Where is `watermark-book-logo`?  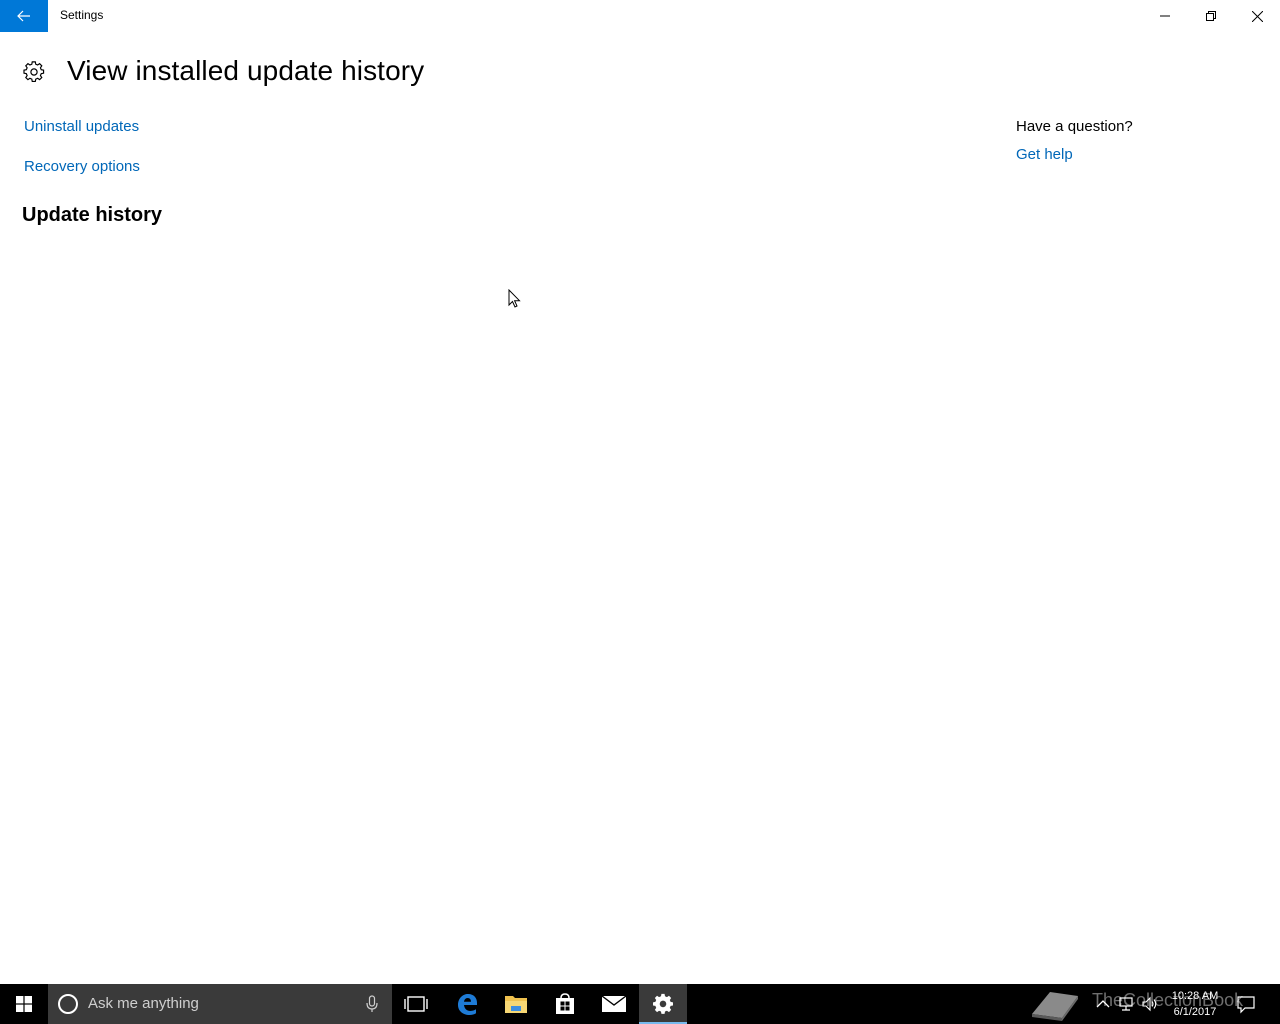
watermark-book-logo is located at coordinates (1055, 1006).